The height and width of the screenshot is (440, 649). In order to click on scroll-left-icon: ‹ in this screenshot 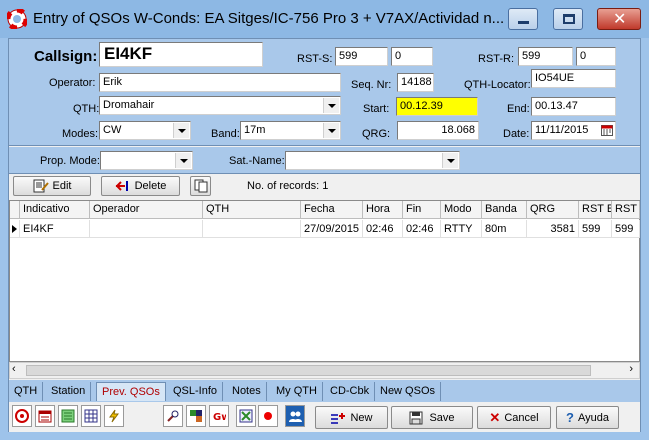, I will do `click(14, 369)`.